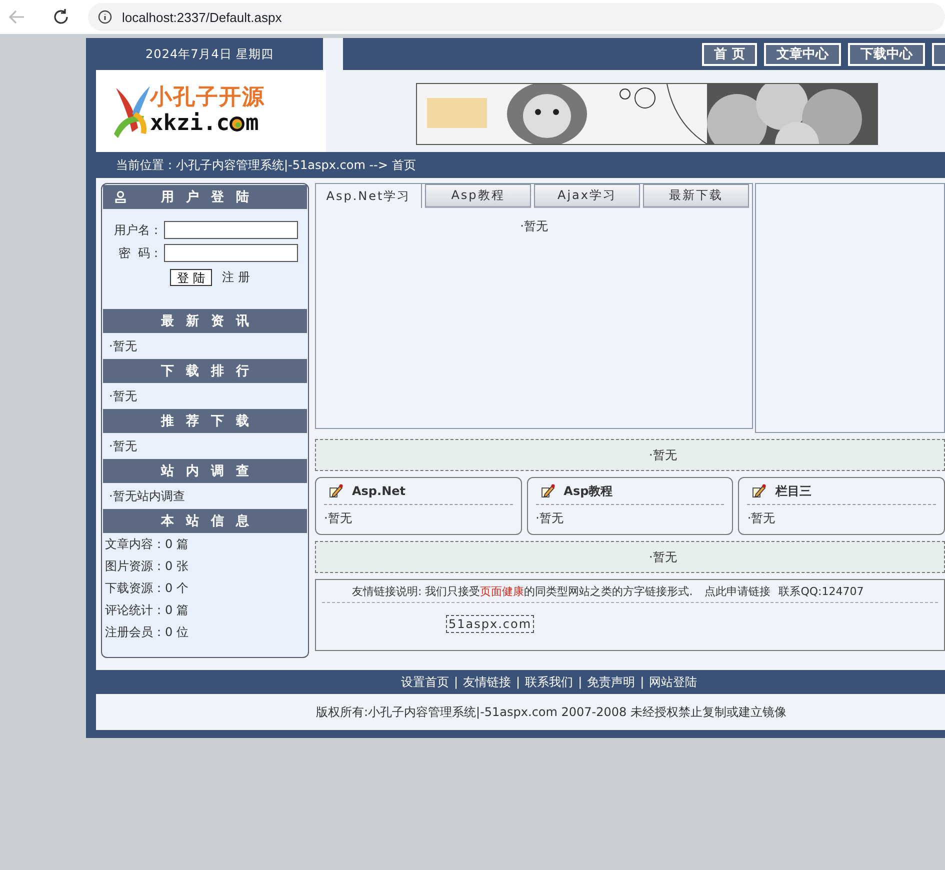 Image resolution: width=945 pixels, height=870 pixels. I want to click on highlight-text: 页面健康, so click(502, 591).